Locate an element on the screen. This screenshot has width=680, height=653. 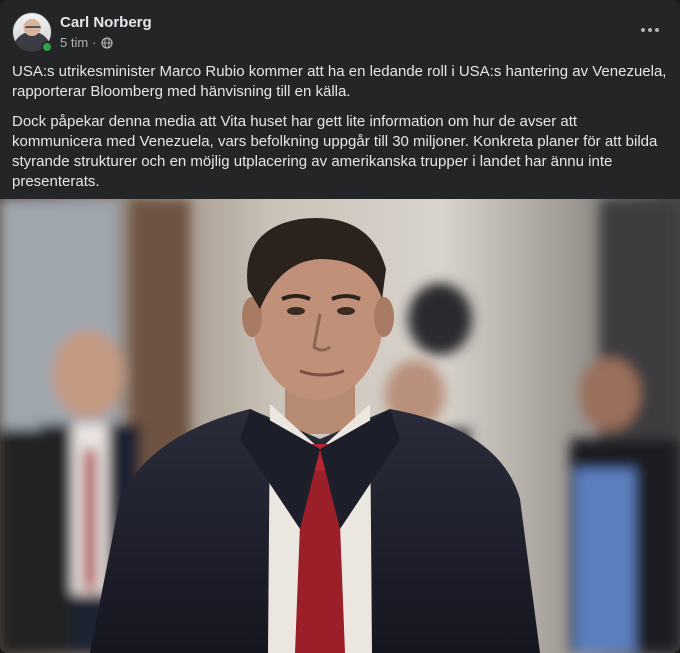
more-options-button is located at coordinates (650, 30).